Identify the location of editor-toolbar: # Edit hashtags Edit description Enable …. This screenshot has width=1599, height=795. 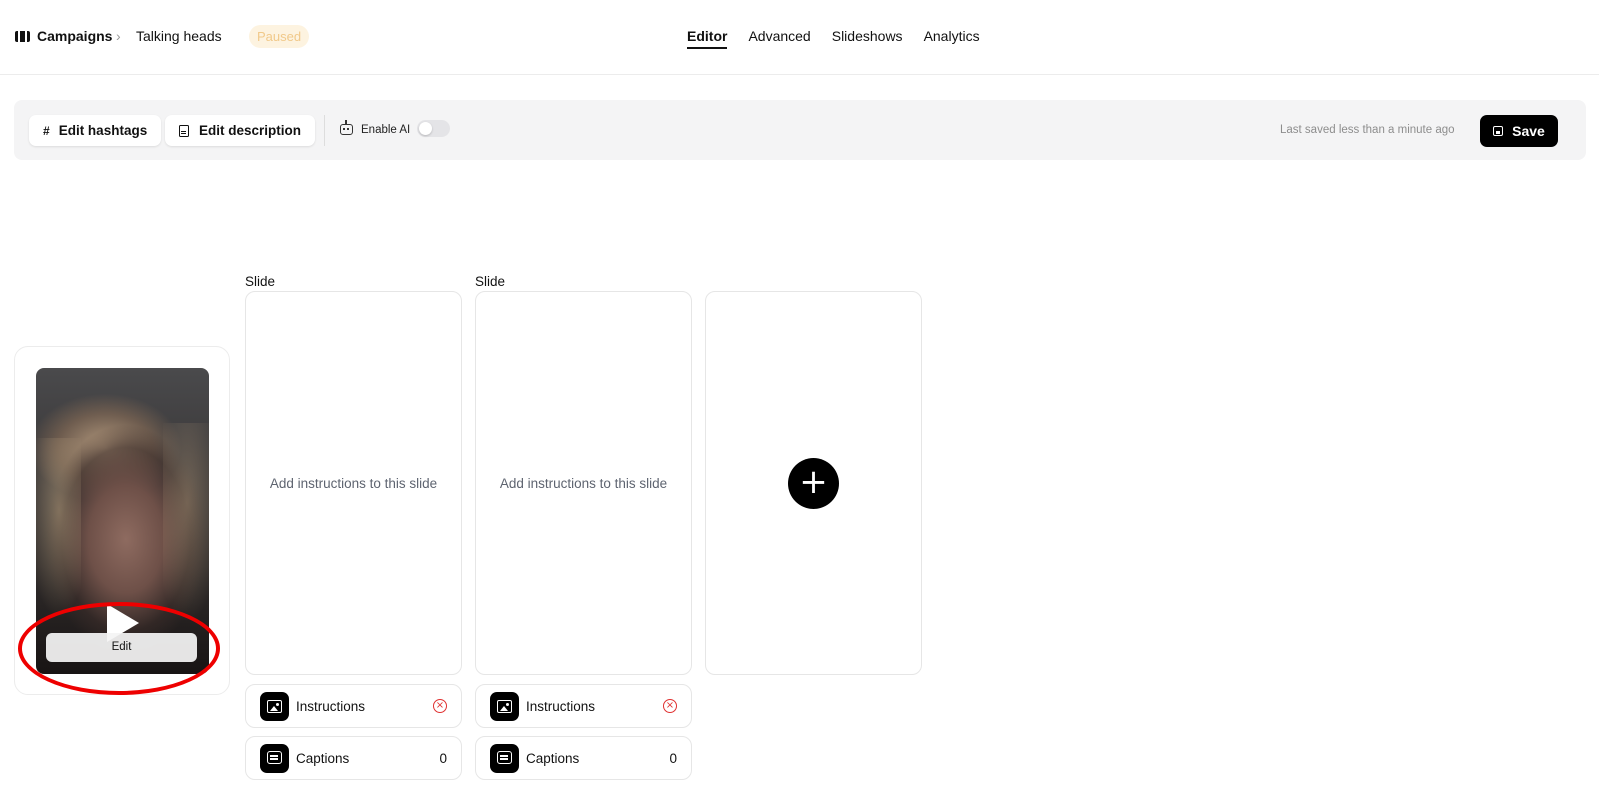
(800, 130).